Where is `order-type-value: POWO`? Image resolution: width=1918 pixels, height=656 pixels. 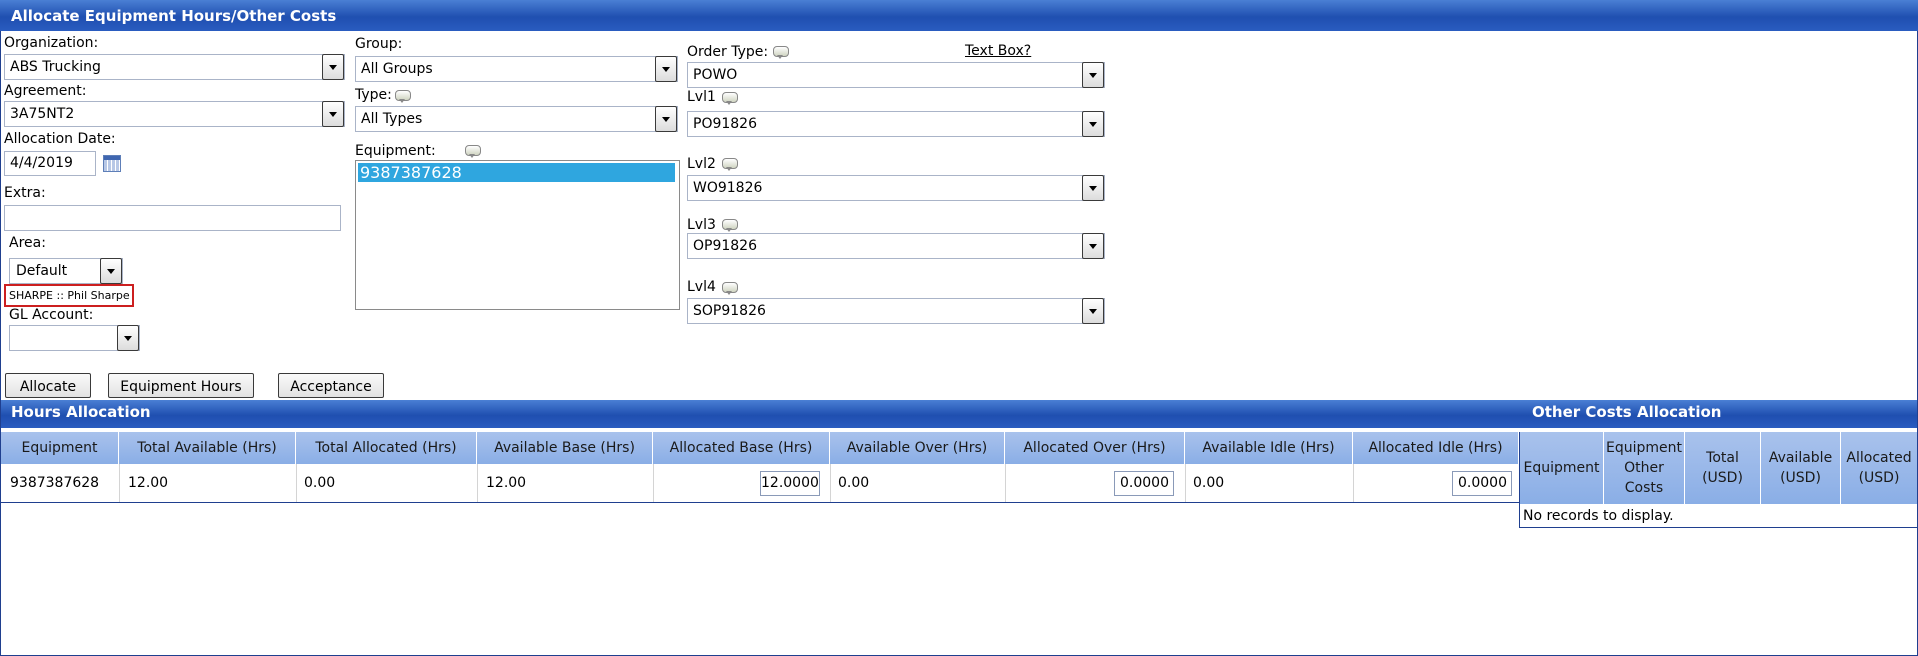
order-type-value: POWO is located at coordinates (715, 75).